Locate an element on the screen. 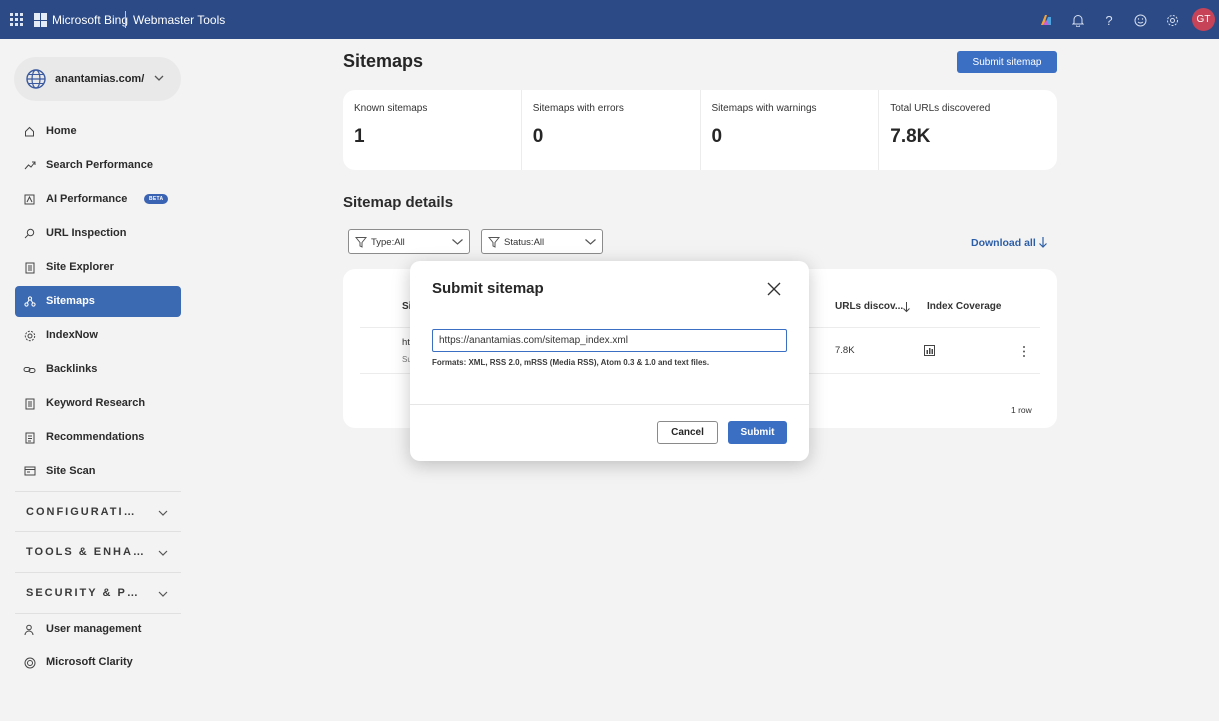  top-bar: Microsoft Bing Webmaster Tools ? GT is located at coordinates (609, 19).